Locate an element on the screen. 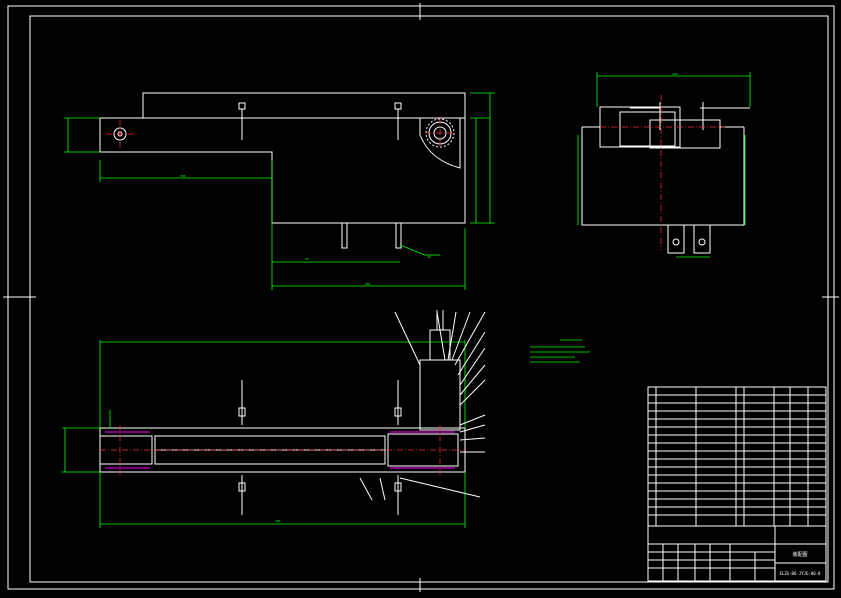 The height and width of the screenshot is (598, 841). technical-notes is located at coordinates (560, 351).